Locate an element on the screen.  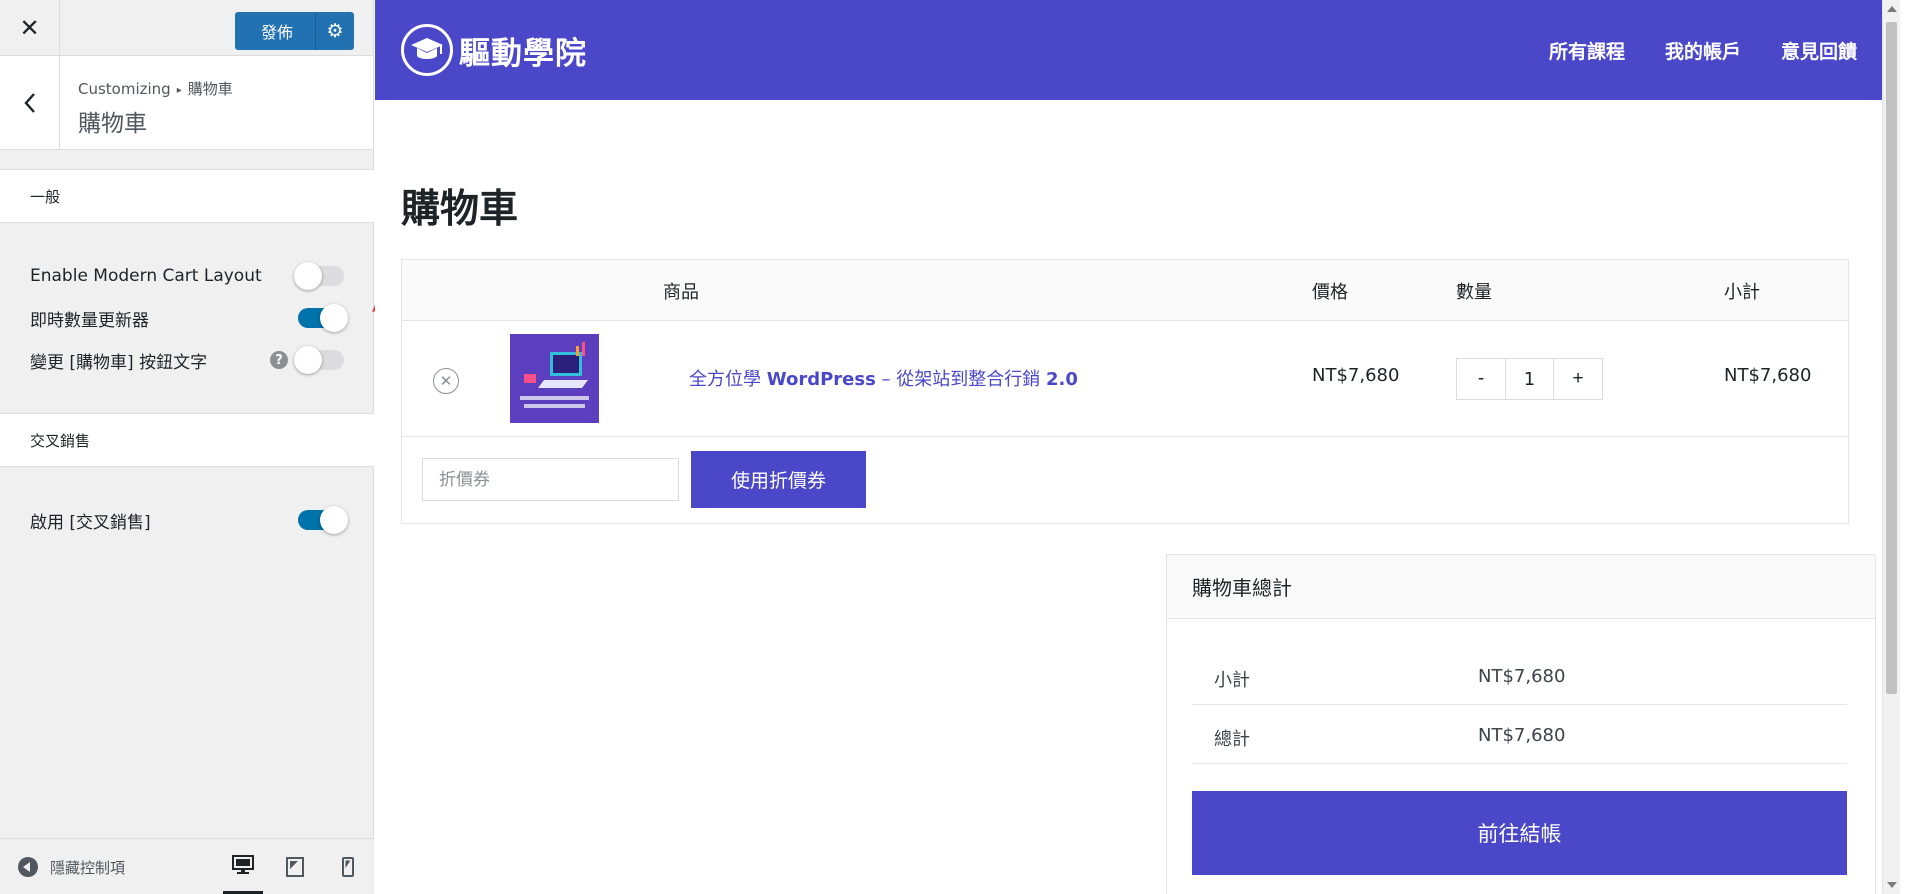
qty-minus-button: - is located at coordinates (1481, 379).